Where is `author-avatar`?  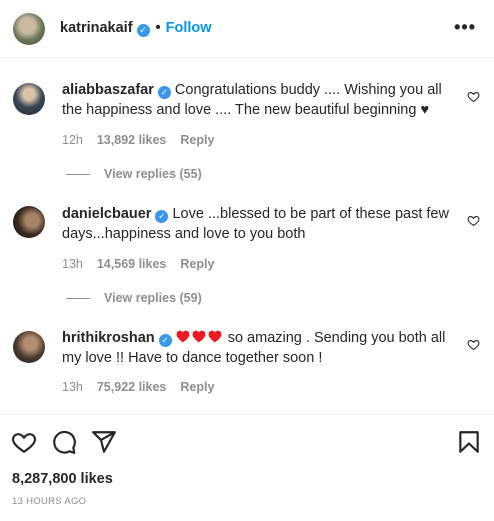 author-avatar is located at coordinates (29, 29).